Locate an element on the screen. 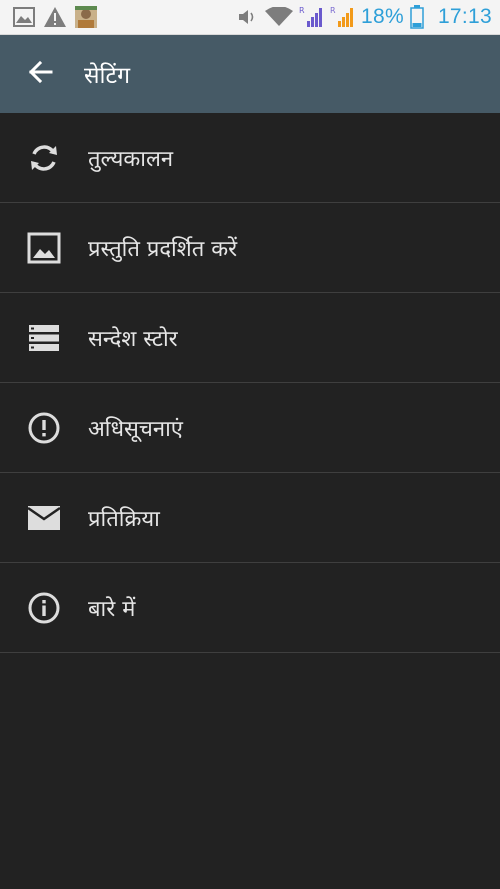 The image size is (500, 889). mail-icon is located at coordinates (44, 518).